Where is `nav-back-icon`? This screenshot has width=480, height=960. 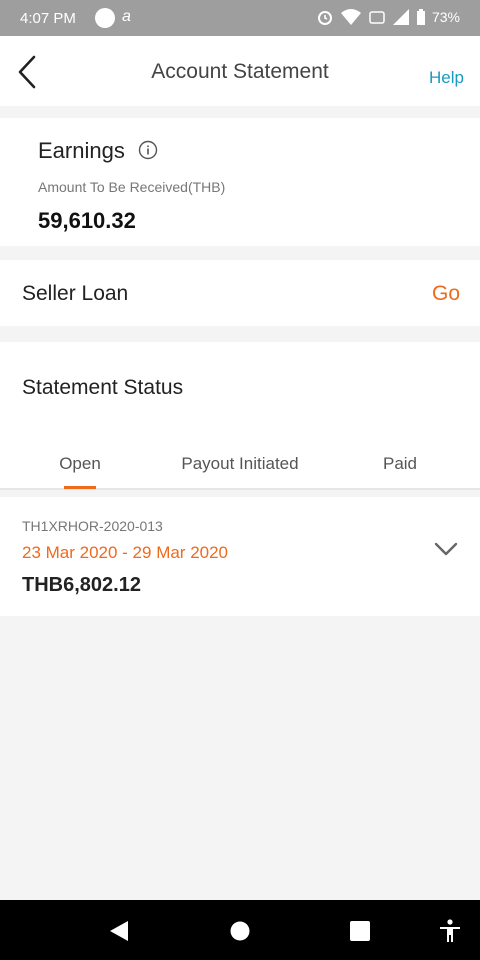
nav-back-icon is located at coordinates (119, 931).